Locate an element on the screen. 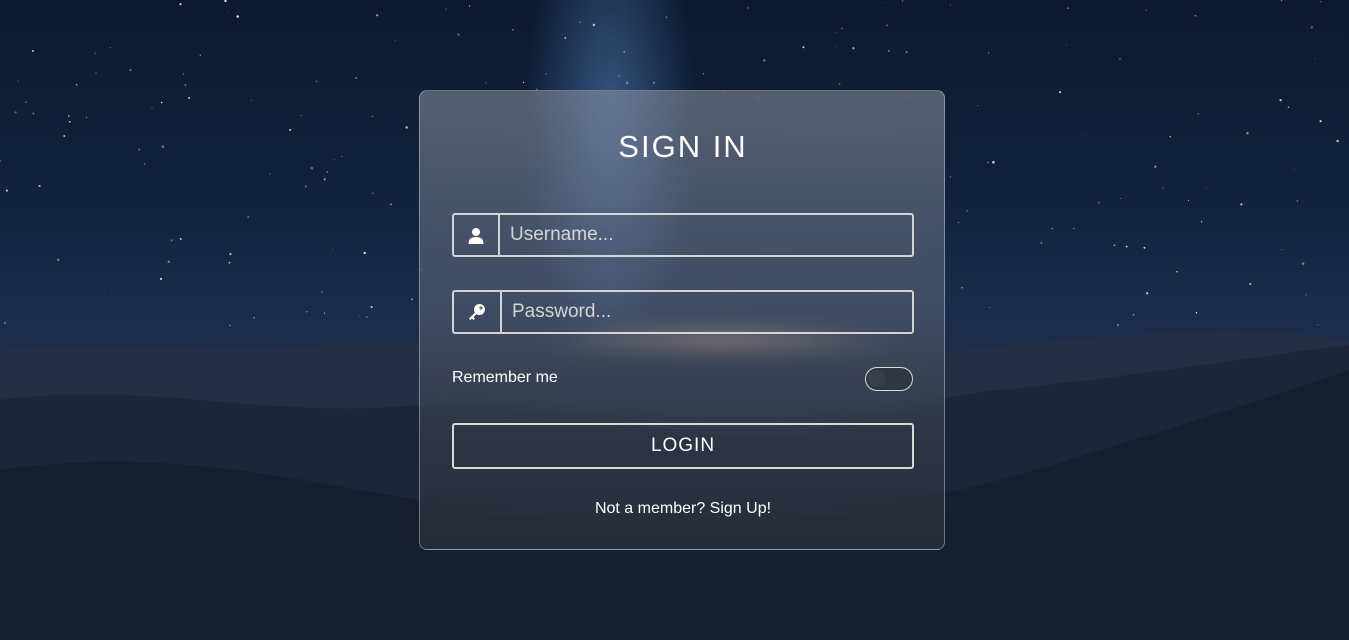  username-input is located at coordinates (706, 235).